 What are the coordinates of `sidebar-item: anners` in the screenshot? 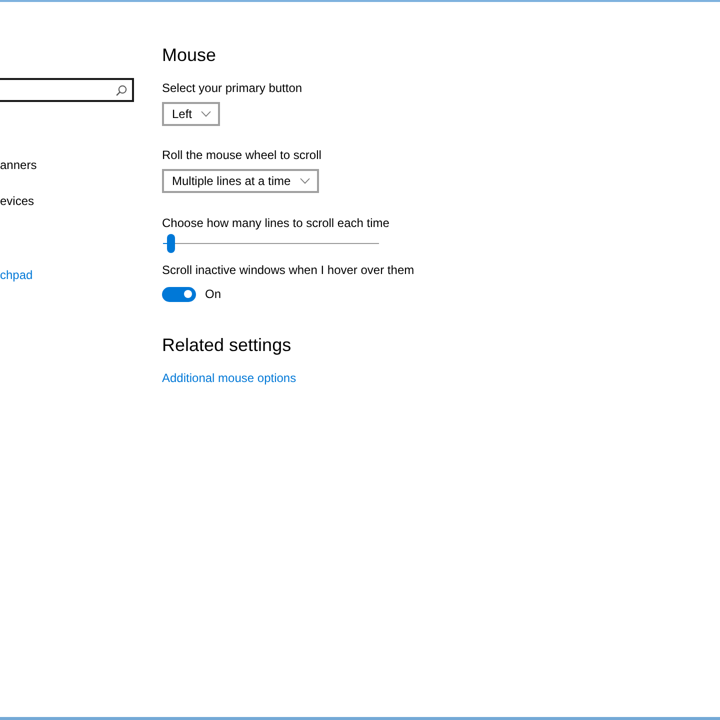 It's located at (18, 165).